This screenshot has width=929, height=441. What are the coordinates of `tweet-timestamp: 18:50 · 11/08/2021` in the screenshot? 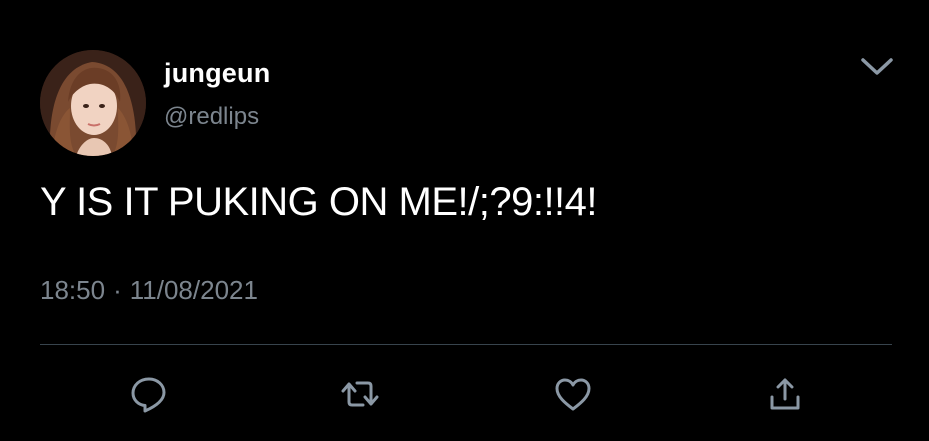 It's located at (149, 290).